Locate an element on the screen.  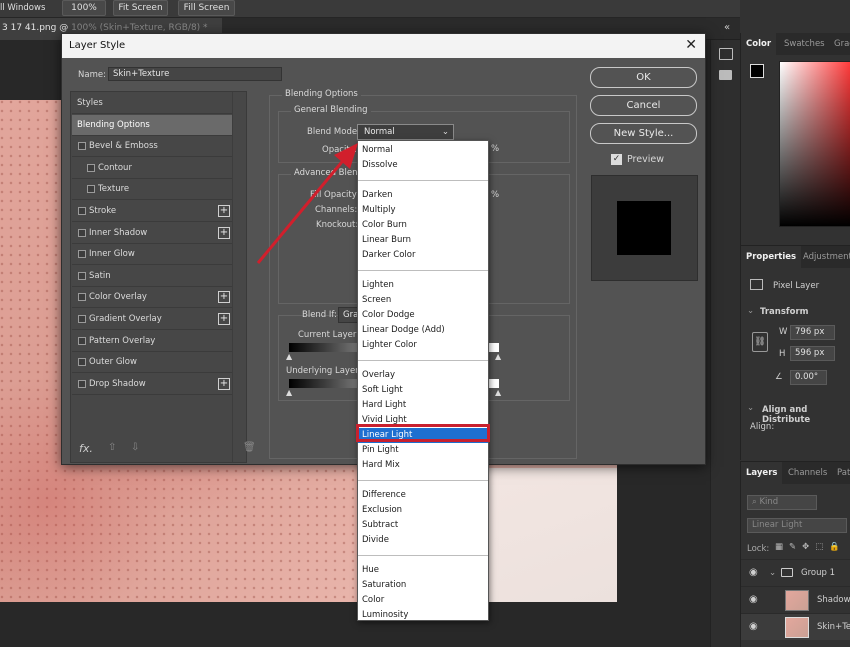
blend-mode-option: Linear Burn is located at coordinates (423, 240).